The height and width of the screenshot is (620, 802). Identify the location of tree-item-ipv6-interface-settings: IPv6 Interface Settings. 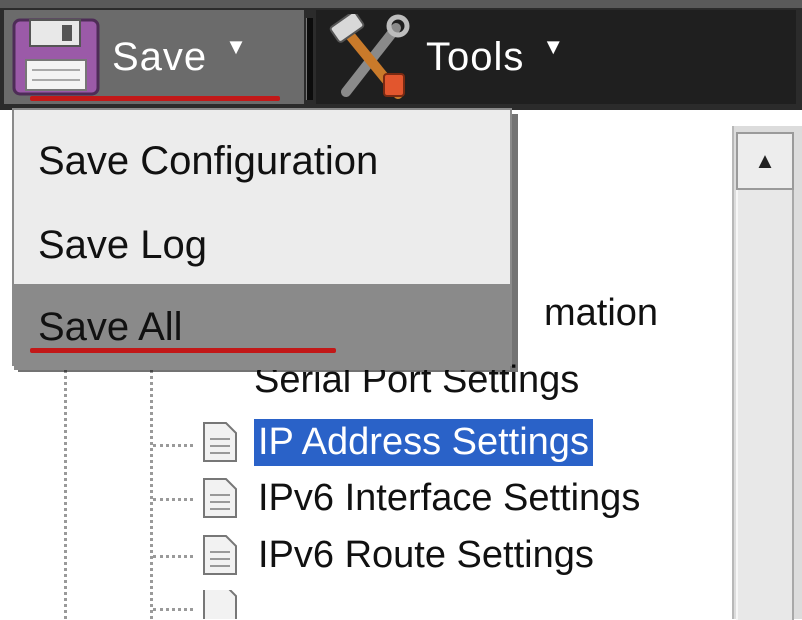
(421, 498).